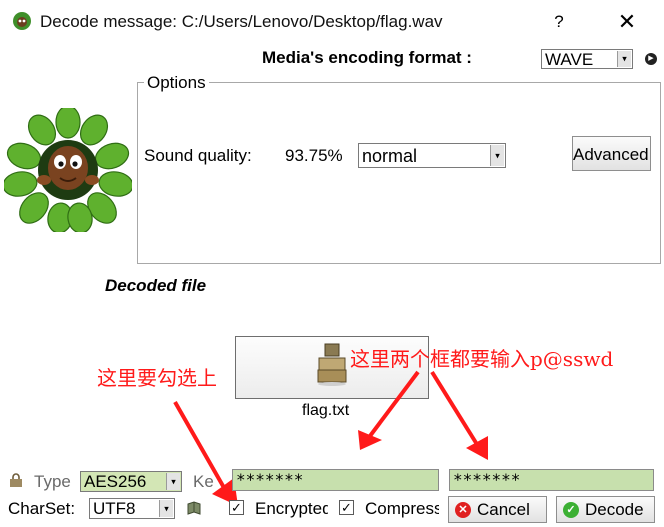 The image size is (664, 527). I want to click on encoding-format-value: WAVE, so click(569, 59).